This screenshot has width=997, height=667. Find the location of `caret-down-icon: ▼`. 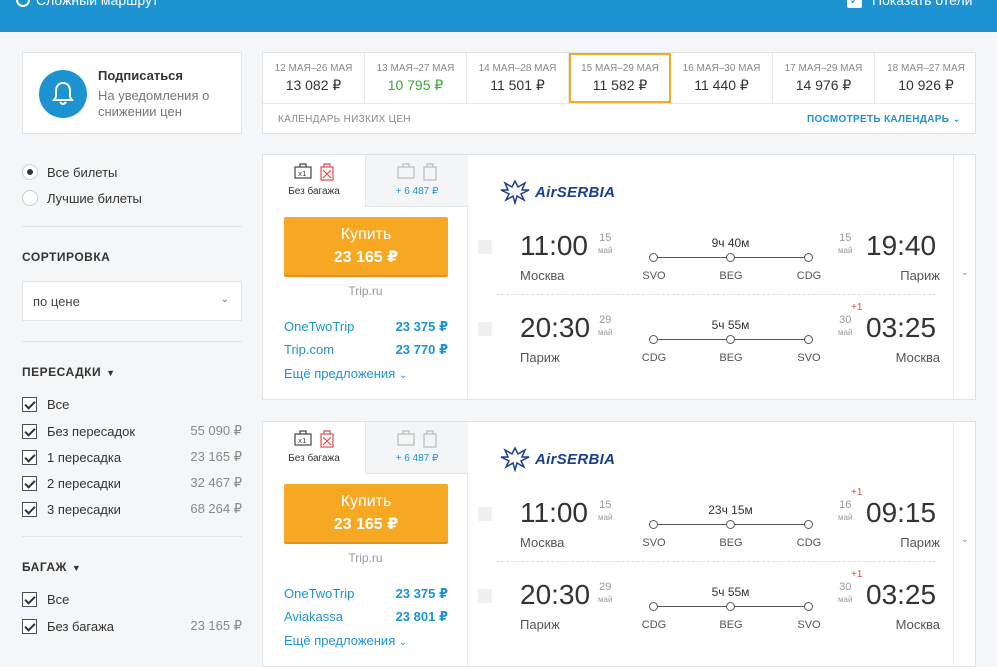

caret-down-icon: ▼ is located at coordinates (111, 373).